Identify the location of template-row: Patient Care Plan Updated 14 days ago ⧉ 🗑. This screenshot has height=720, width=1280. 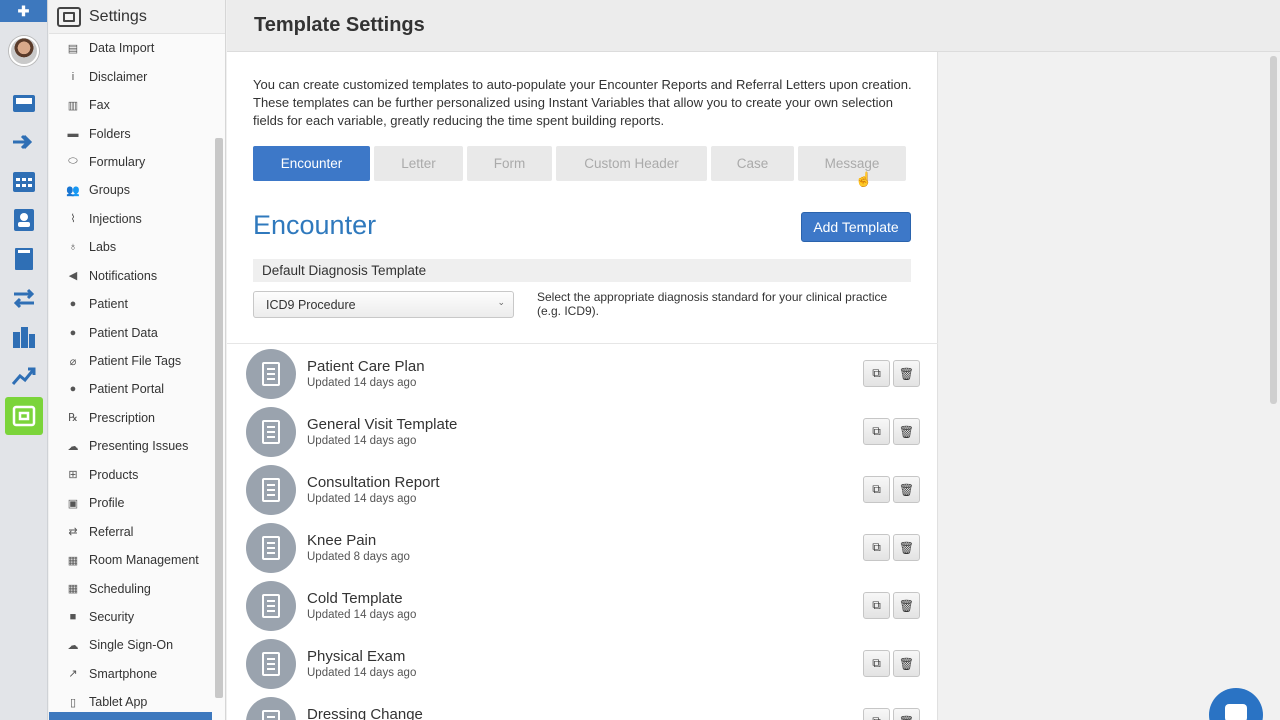
(583, 374).